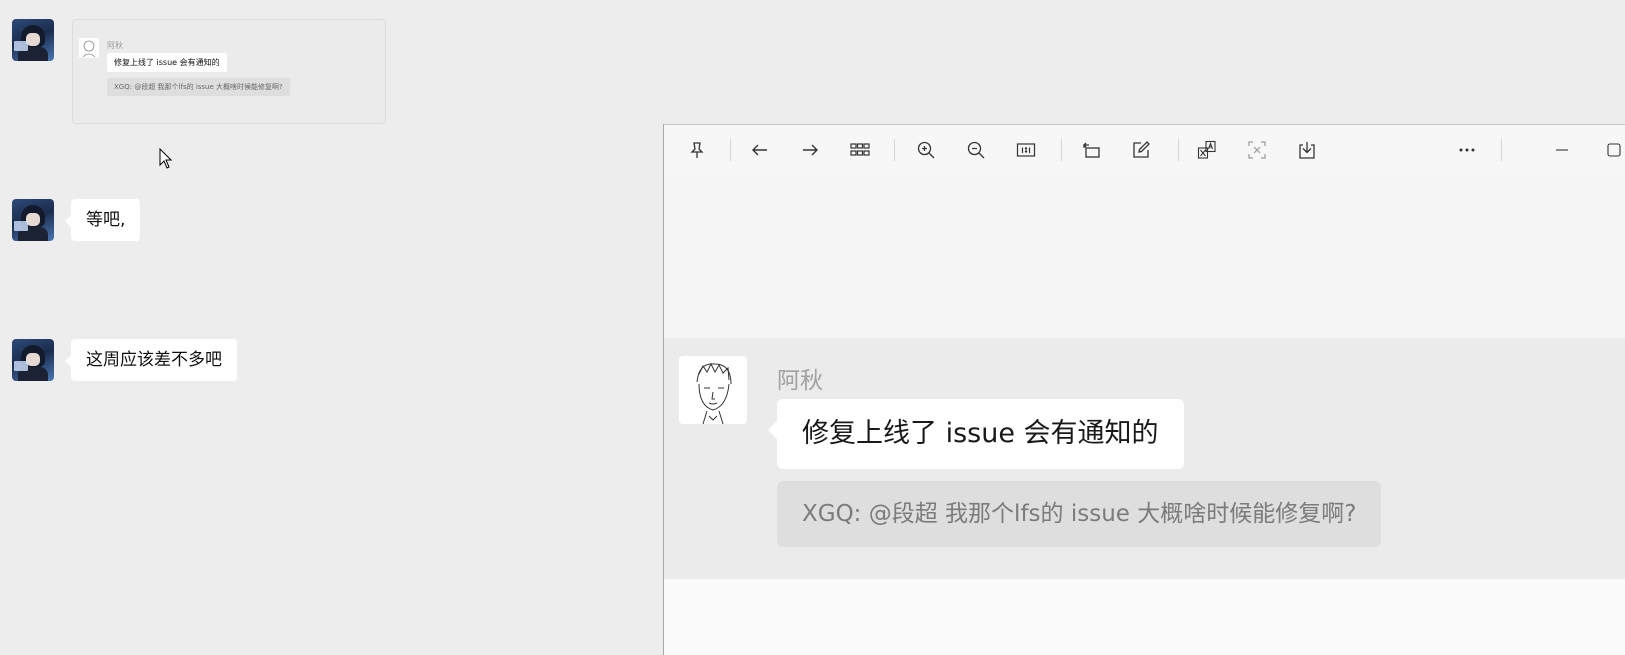  What do you see at coordinates (1091, 150) in the screenshot?
I see `rotate-icon` at bounding box center [1091, 150].